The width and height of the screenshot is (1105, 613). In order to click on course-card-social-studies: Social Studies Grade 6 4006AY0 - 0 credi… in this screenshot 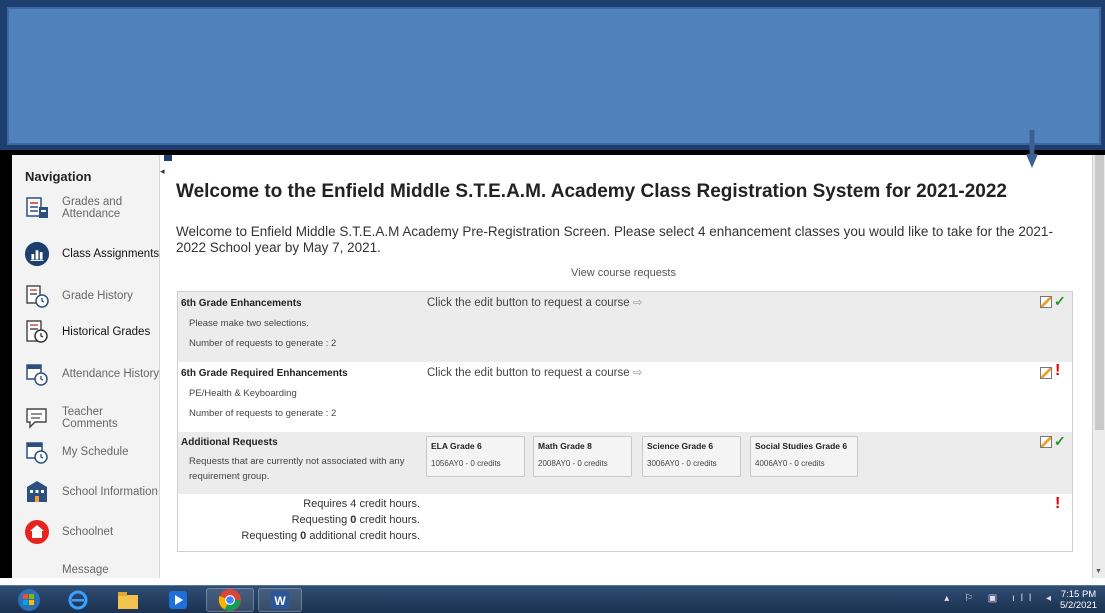, I will do `click(804, 456)`.